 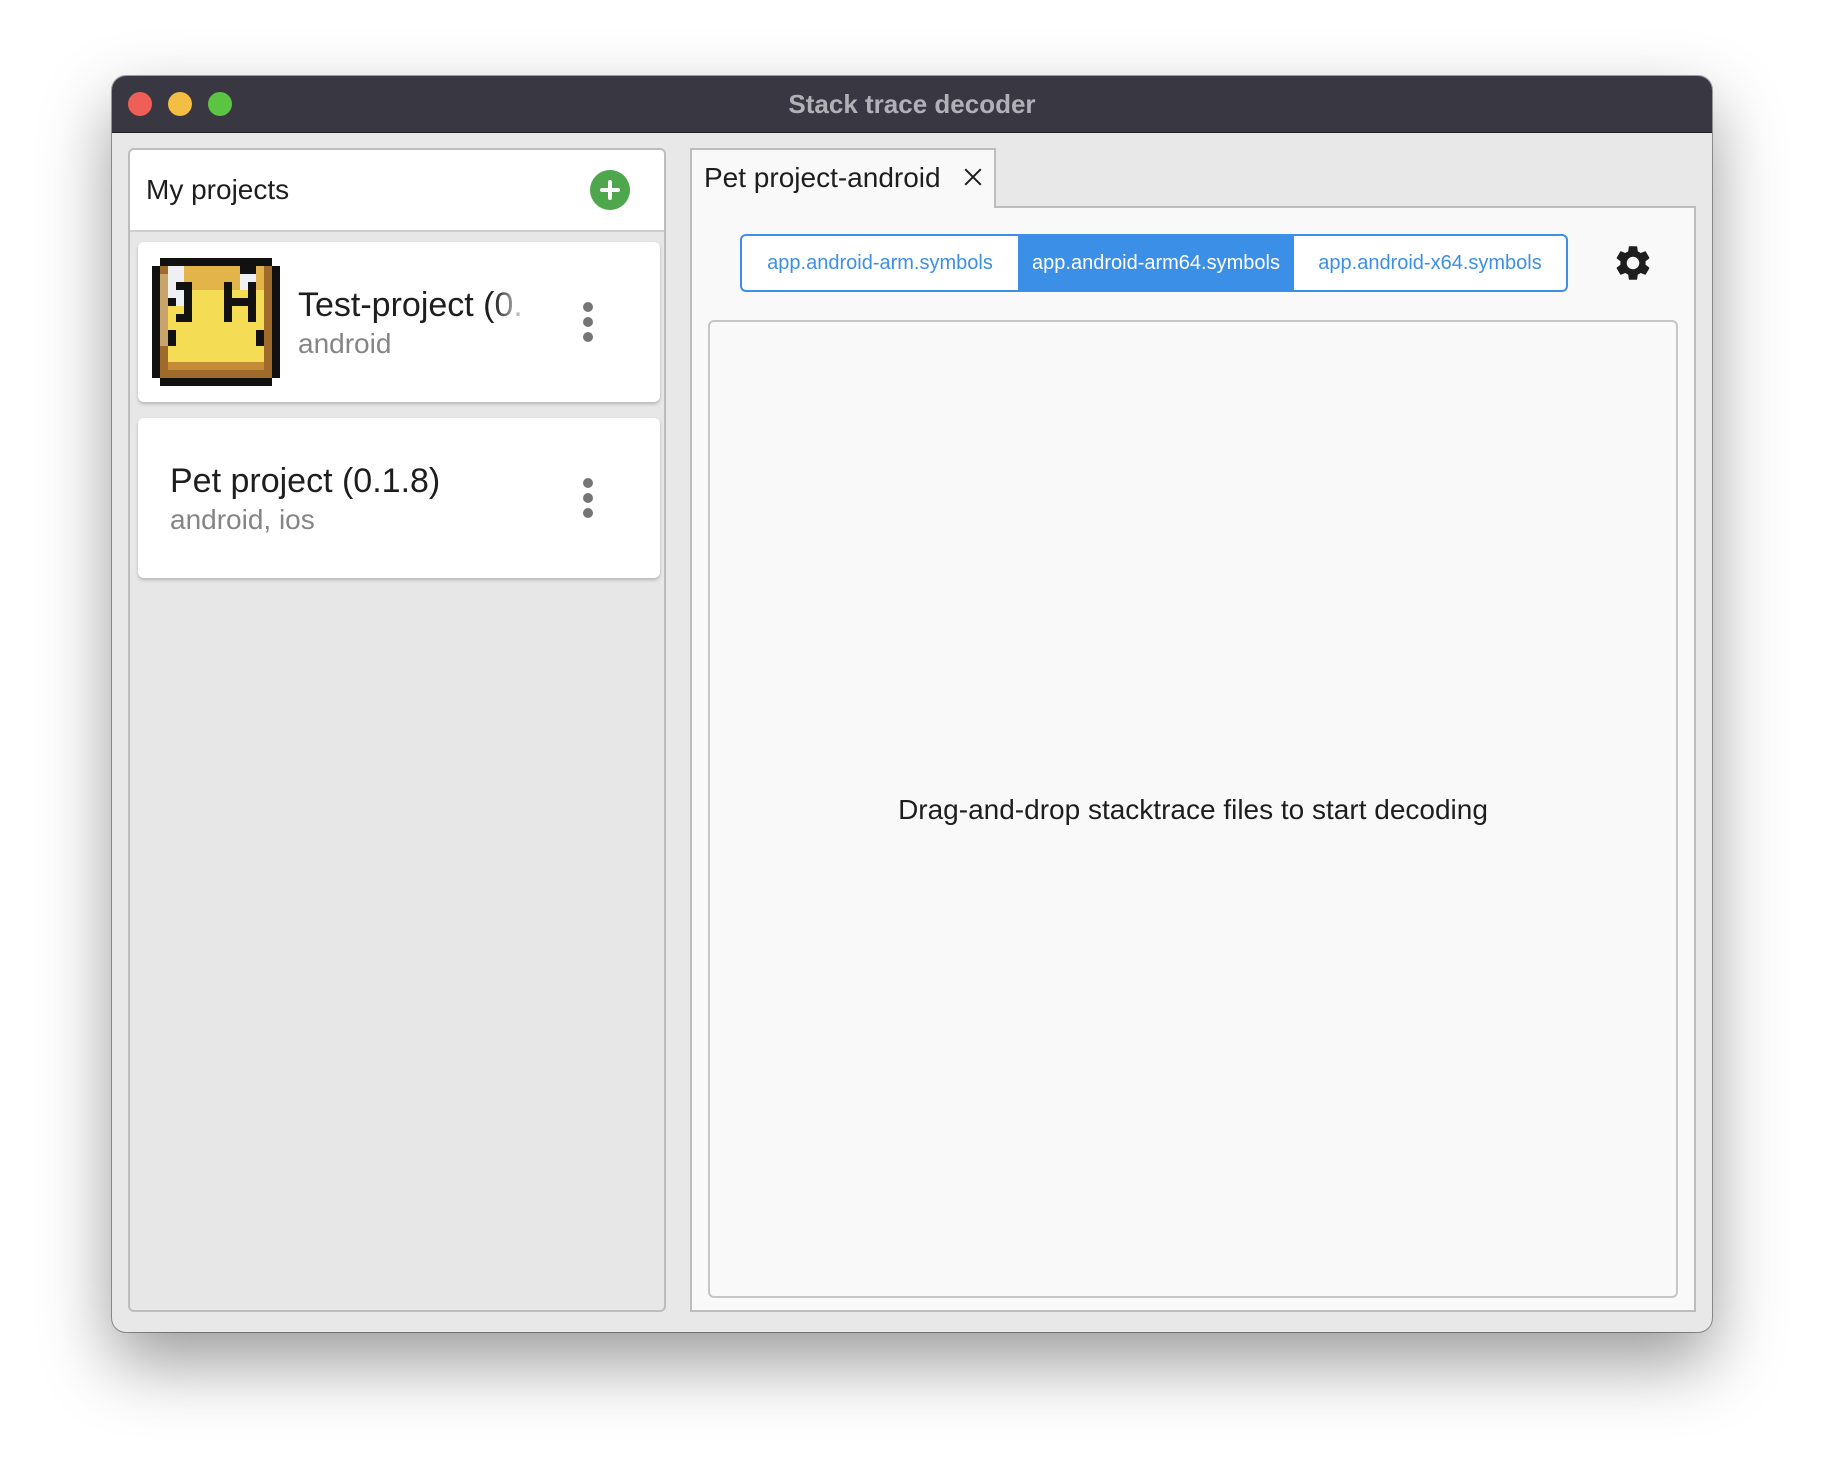 What do you see at coordinates (305, 481) in the screenshot?
I see `project-name: Pet project (0.1.8)` at bounding box center [305, 481].